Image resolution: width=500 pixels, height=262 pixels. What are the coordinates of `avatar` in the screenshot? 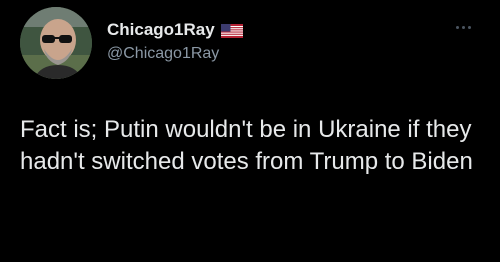 It's located at (56, 43).